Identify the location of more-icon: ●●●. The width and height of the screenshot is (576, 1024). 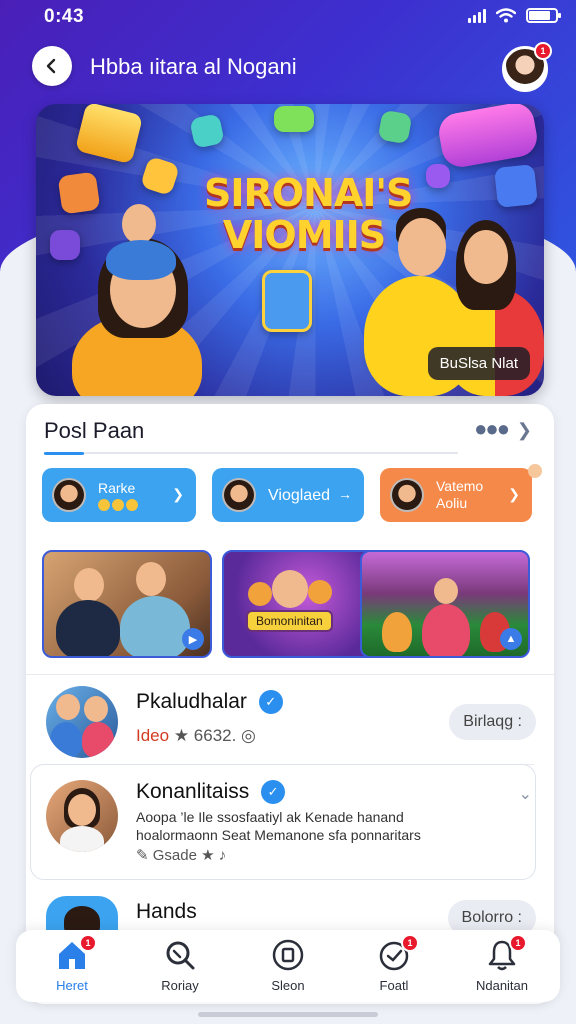
(492, 429).